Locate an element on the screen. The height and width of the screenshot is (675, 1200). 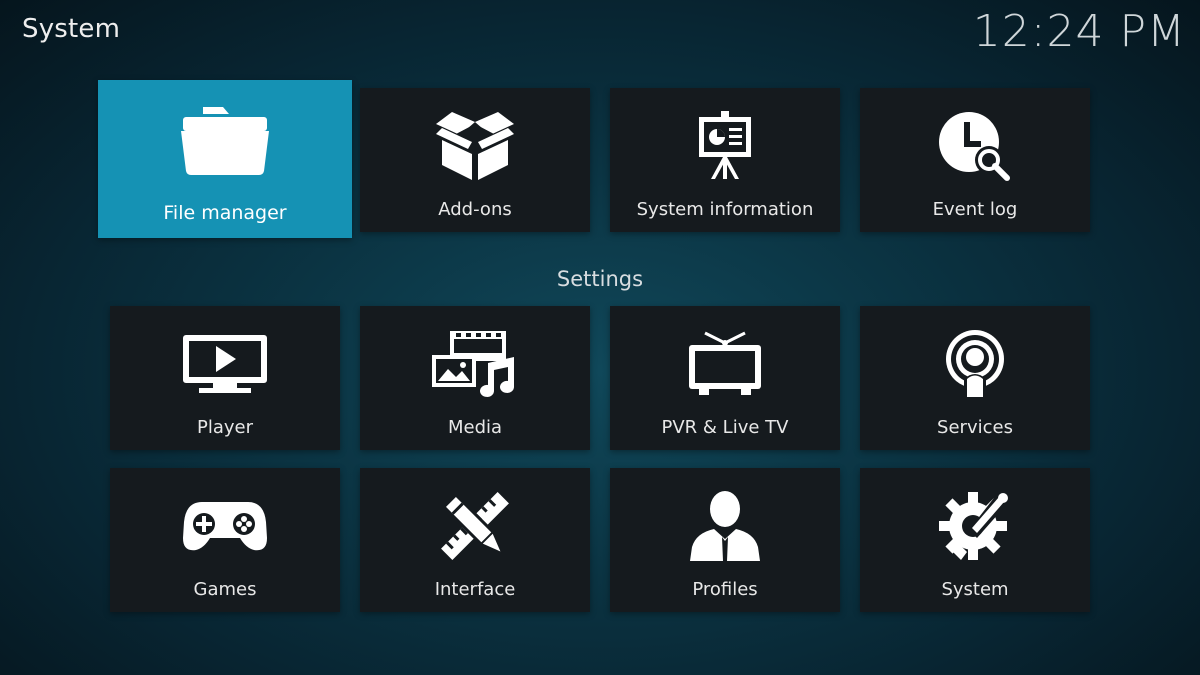
tile-label: Event log is located at coordinates (975, 209).